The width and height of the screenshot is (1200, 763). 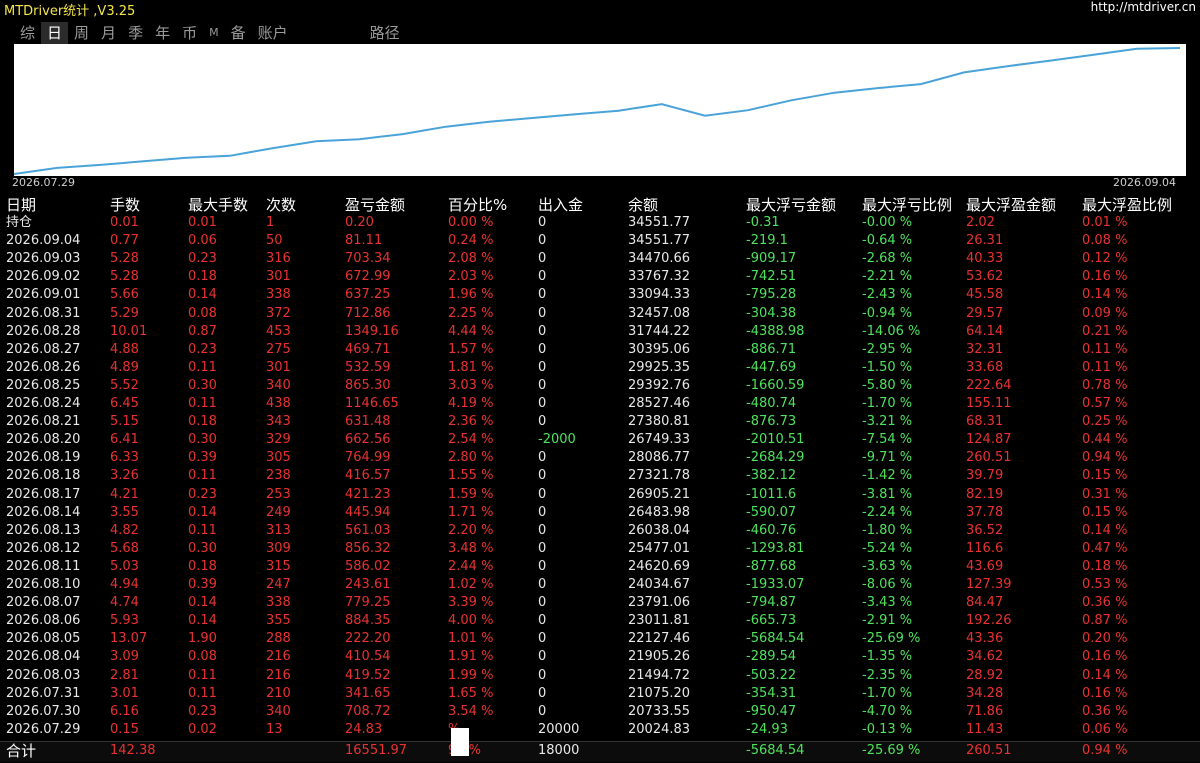 I want to click on cell-max-float-loss: -1011.6, so click(x=771, y=494).